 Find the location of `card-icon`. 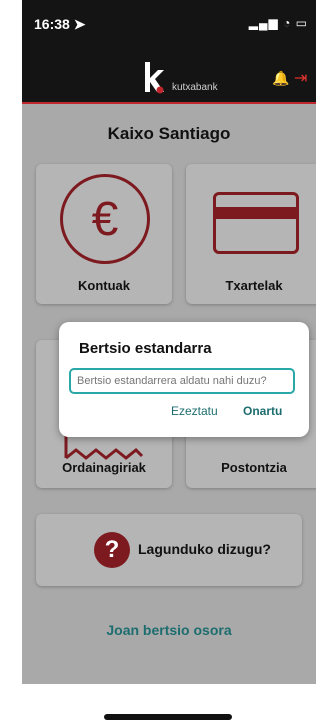

card-icon is located at coordinates (256, 223).